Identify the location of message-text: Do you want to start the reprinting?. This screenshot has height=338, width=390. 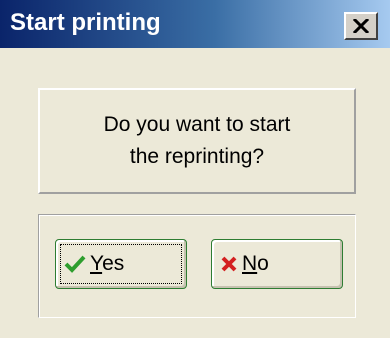
(197, 141).